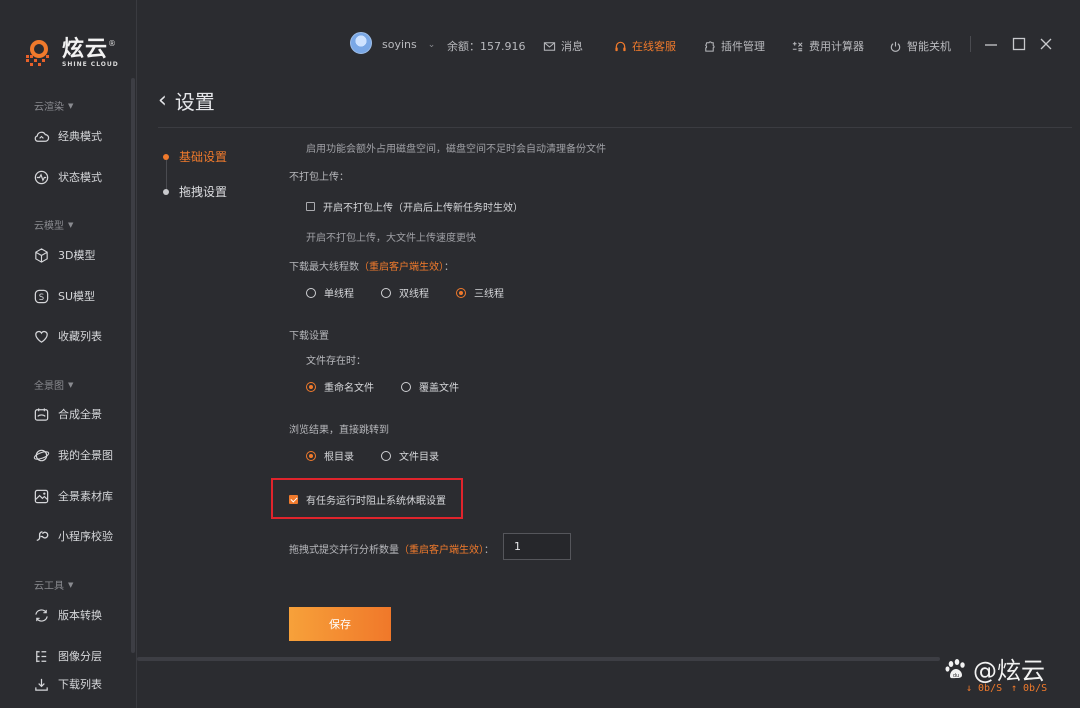 Image resolution: width=1080 pixels, height=708 pixels. Describe the element at coordinates (430, 386) in the screenshot. I see `file-exists-overwrite: 覆盖文件` at that location.